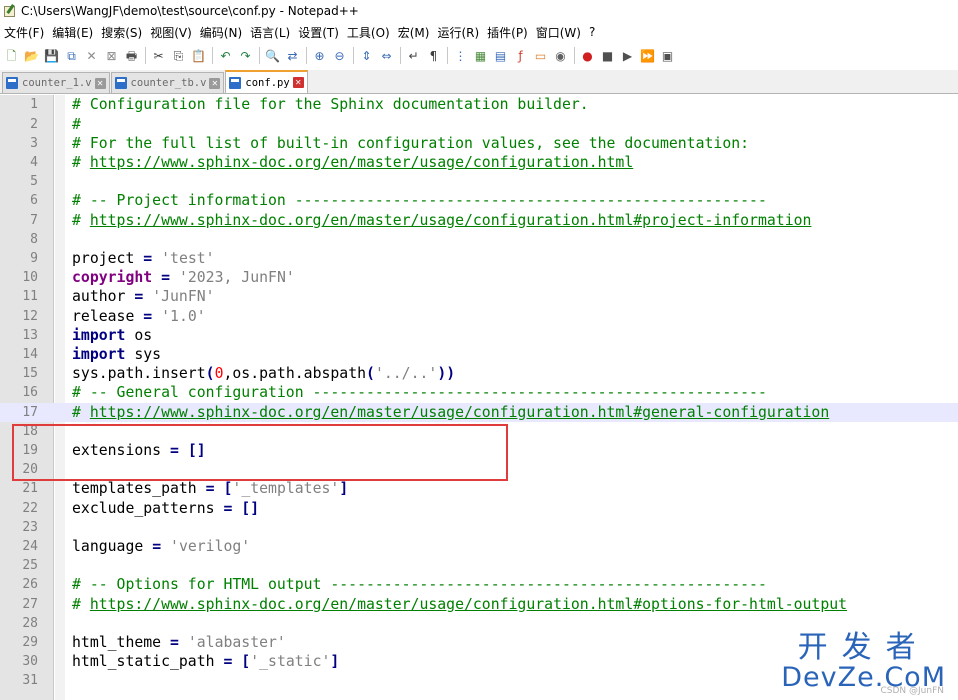 This screenshot has width=958, height=700. Describe the element at coordinates (479, 469) in the screenshot. I see `code-line: 20` at that location.